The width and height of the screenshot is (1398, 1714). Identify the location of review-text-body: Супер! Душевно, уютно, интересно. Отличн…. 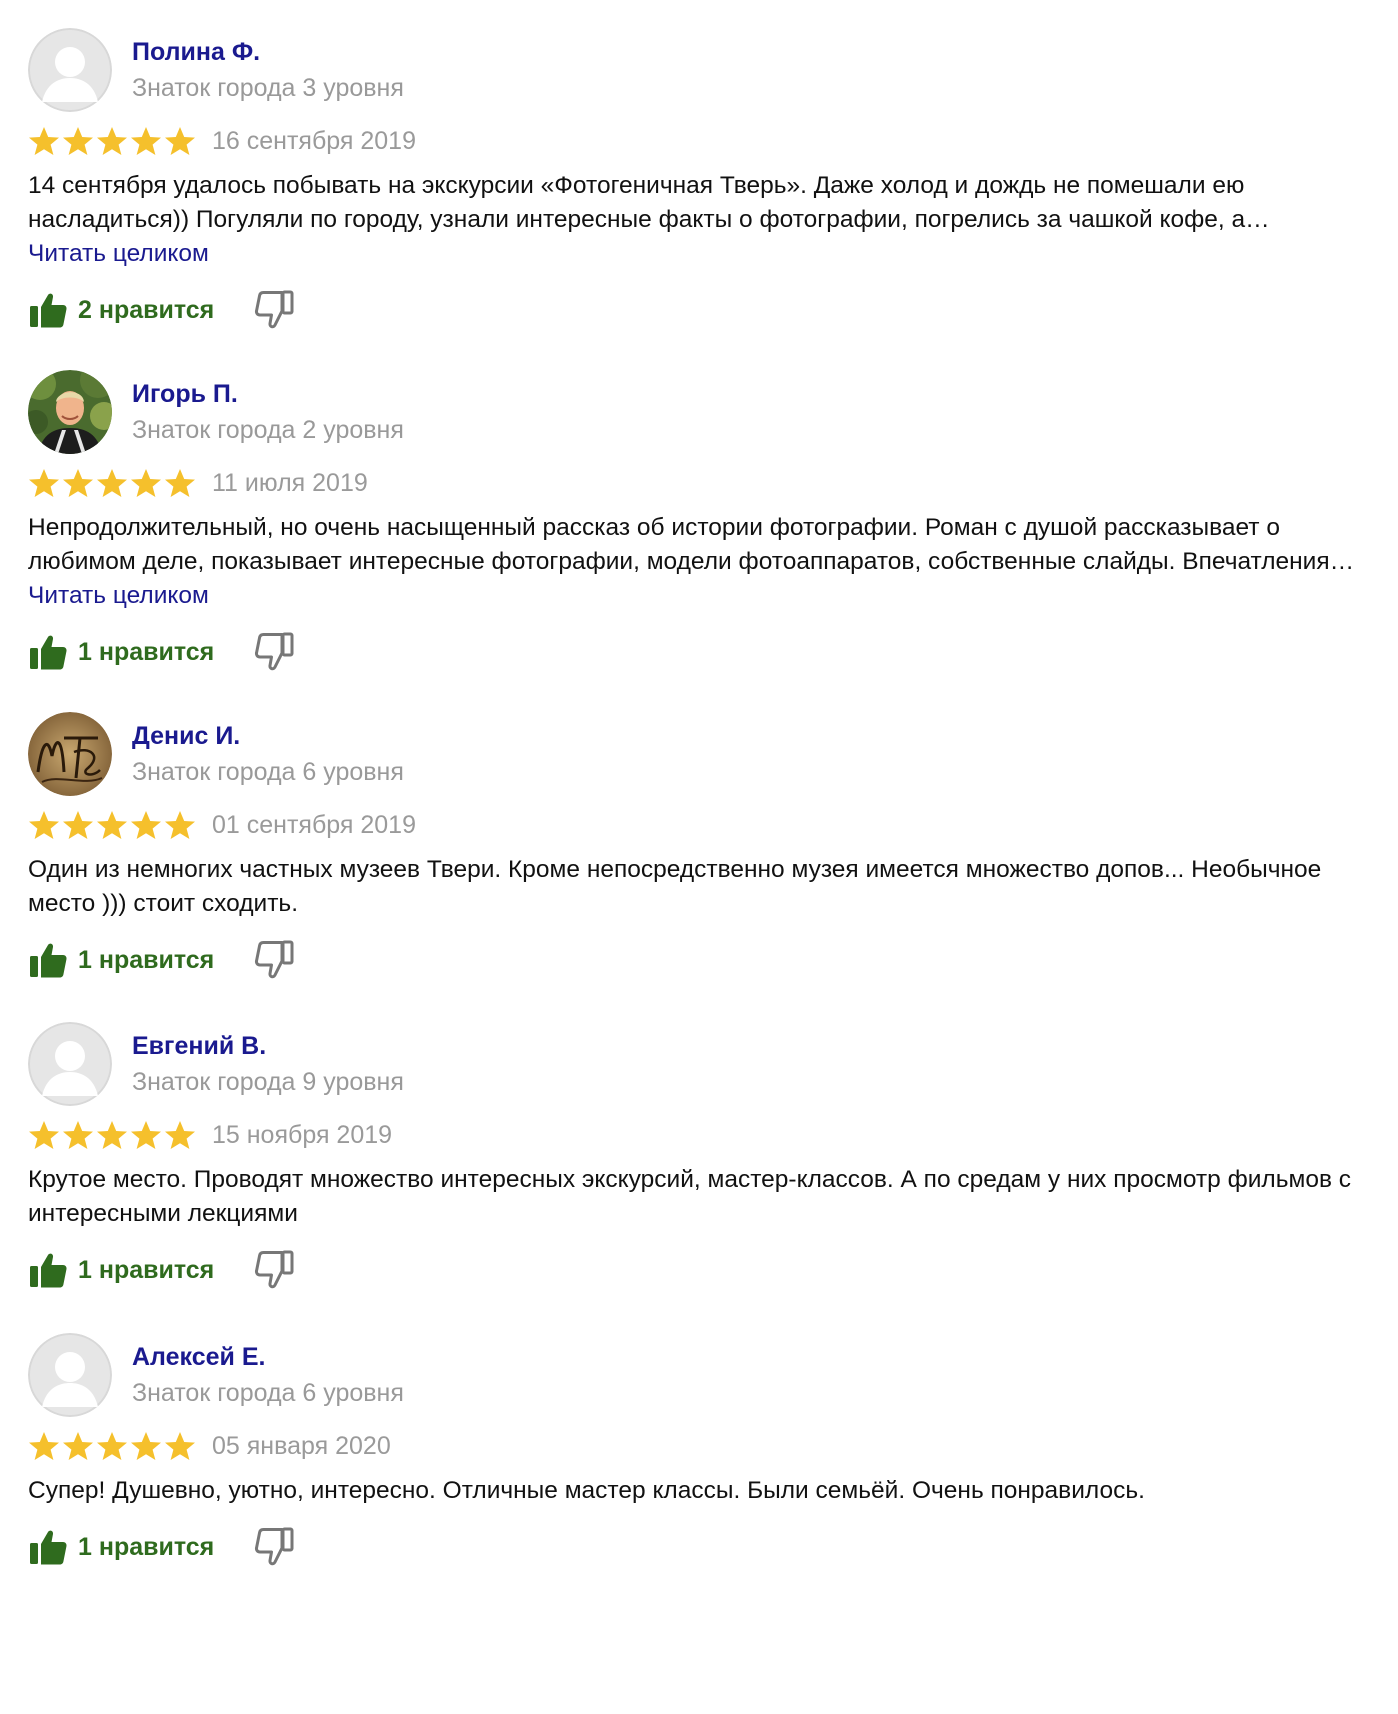
(586, 1490).